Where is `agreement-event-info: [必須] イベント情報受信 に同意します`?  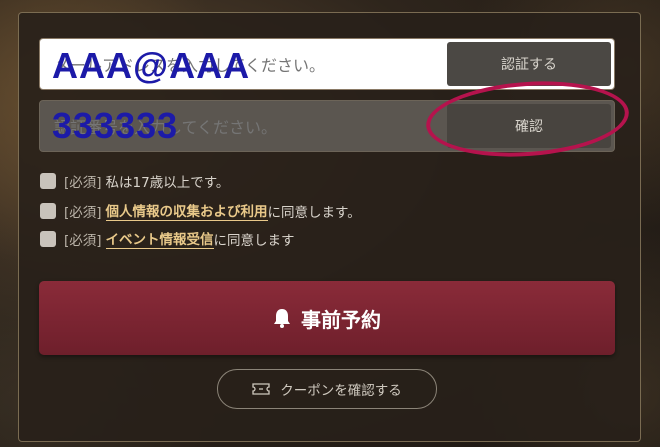
agreement-event-info: [必須] イベント情報受信 に同意します is located at coordinates (167, 238).